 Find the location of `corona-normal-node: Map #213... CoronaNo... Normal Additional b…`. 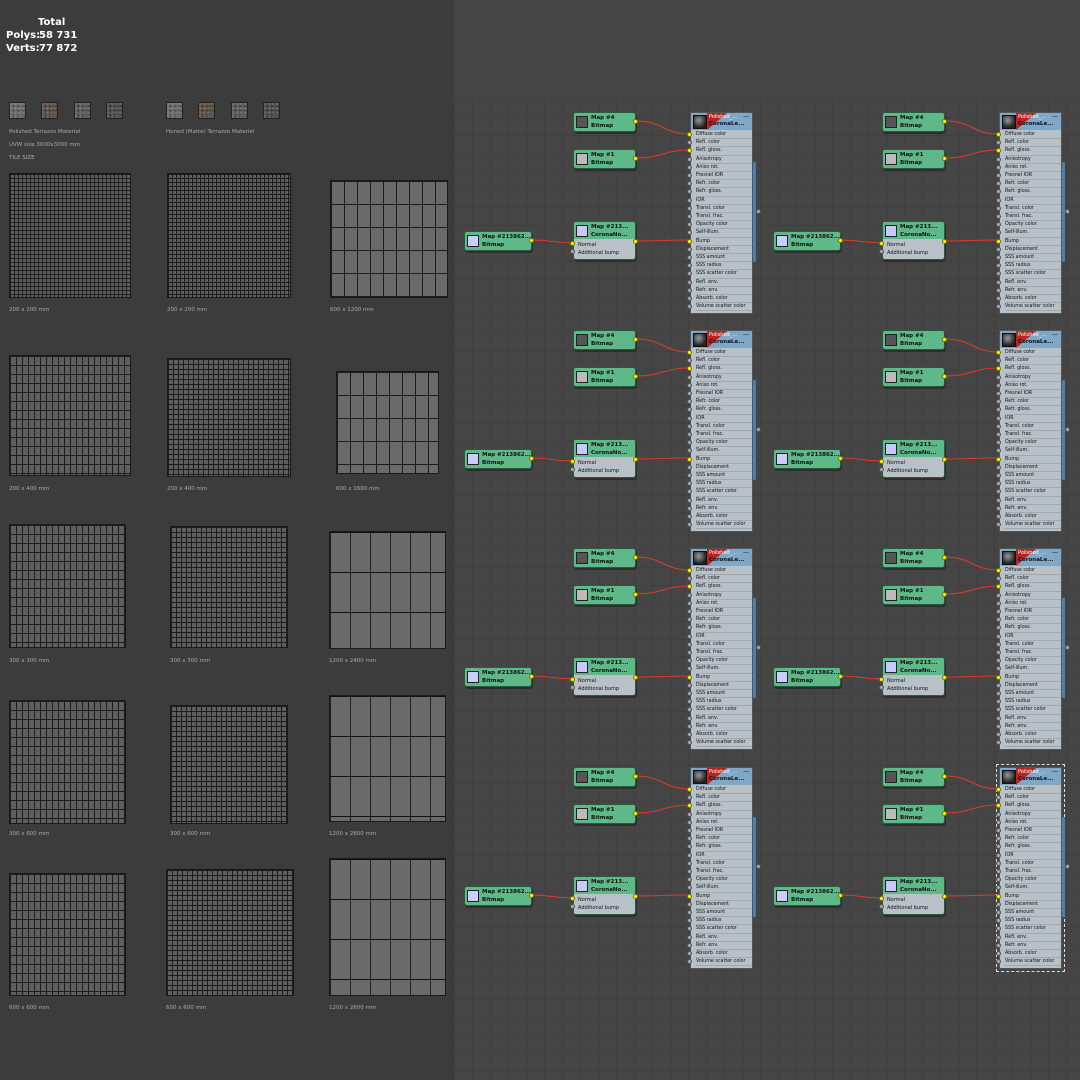

corona-normal-node: Map #213... CoronaNo... Normal Additional b… is located at coordinates (913, 676).